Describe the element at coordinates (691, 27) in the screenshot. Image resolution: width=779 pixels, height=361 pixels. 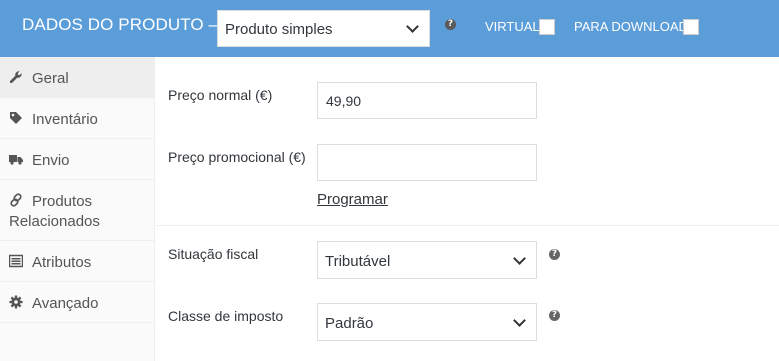
I see `download-checkbox` at that location.